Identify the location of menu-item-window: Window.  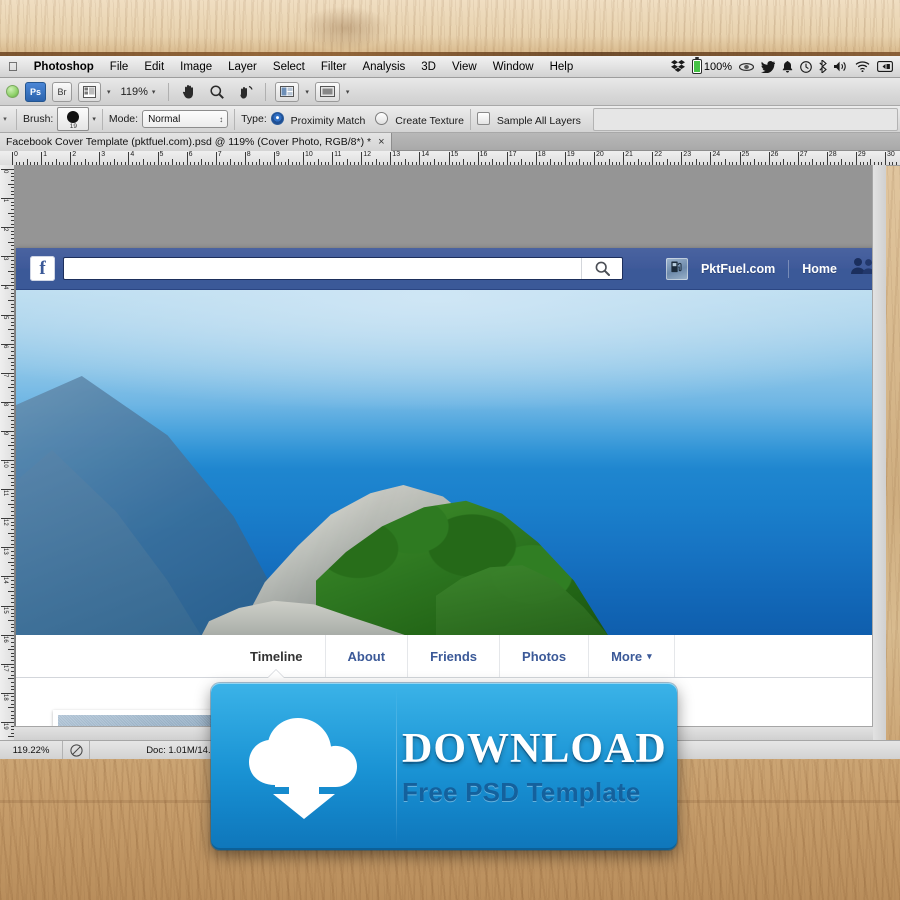
(513, 67).